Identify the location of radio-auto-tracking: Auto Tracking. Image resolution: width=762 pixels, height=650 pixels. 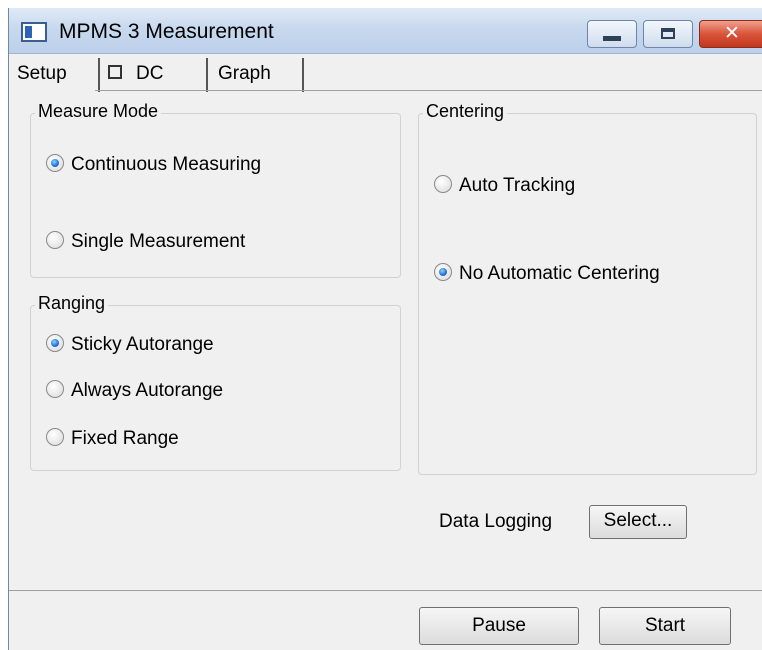
(505, 185).